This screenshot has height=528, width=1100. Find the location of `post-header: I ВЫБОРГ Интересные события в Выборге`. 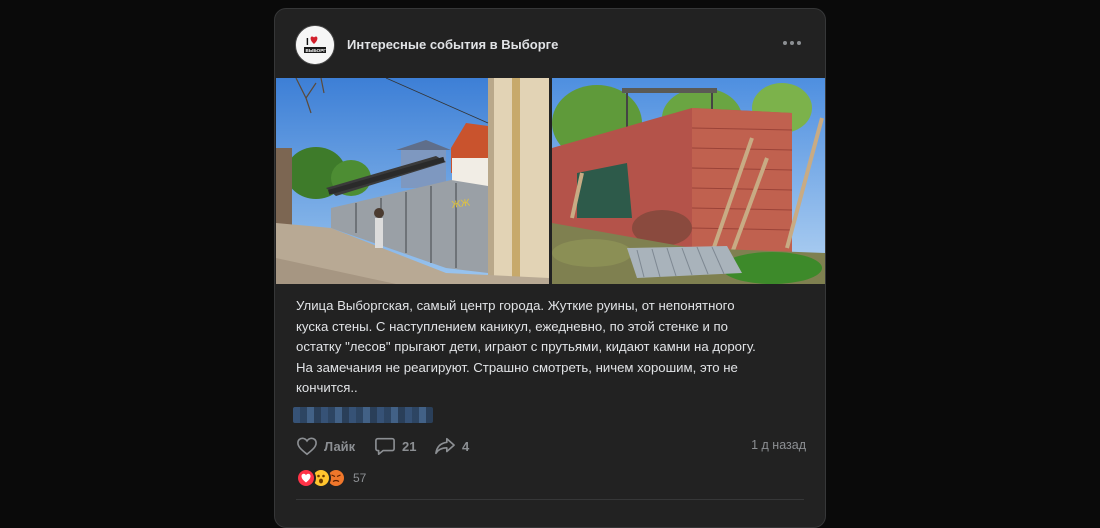

post-header: I ВЫБОРГ Интересные события в Выборге is located at coordinates (550, 44).